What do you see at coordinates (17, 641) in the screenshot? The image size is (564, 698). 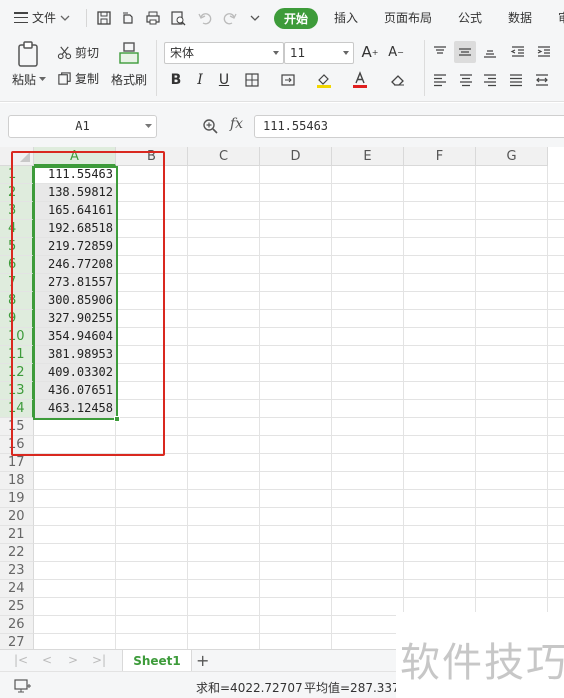 I see `row-header-27: 27` at bounding box center [17, 641].